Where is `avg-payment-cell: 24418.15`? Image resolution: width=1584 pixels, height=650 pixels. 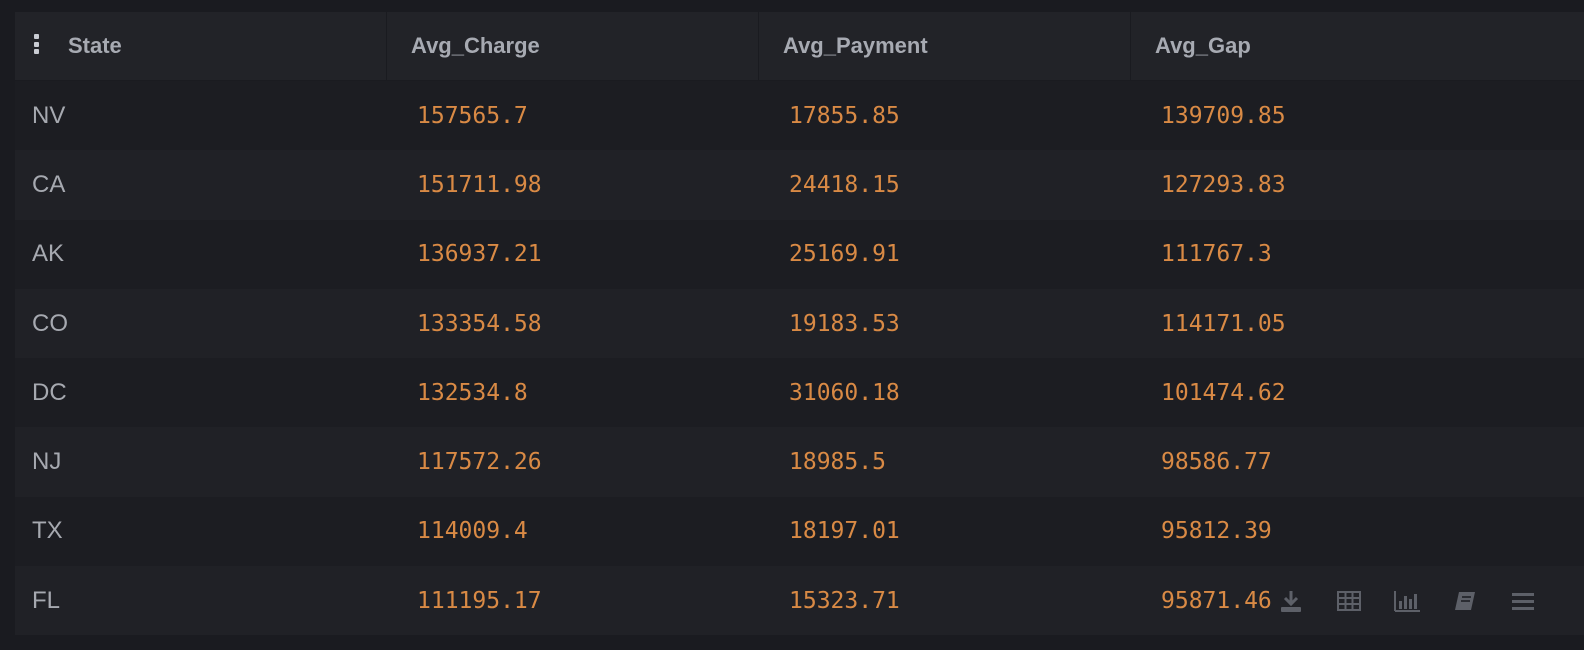
avg-payment-cell: 24418.15 is located at coordinates (844, 184).